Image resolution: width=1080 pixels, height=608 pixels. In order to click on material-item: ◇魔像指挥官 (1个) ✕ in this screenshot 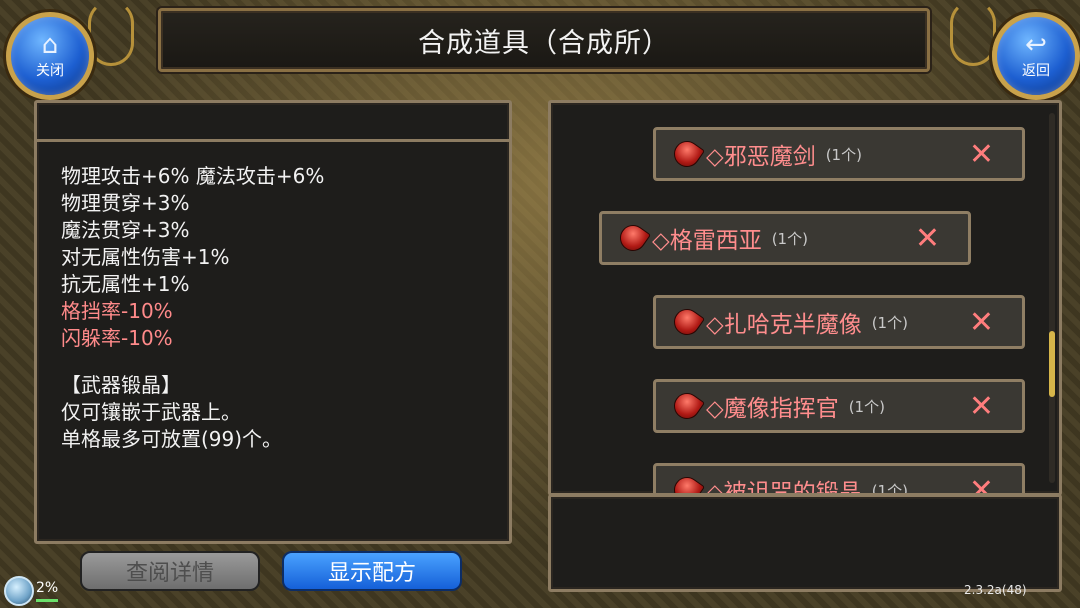, I will do `click(839, 406)`.